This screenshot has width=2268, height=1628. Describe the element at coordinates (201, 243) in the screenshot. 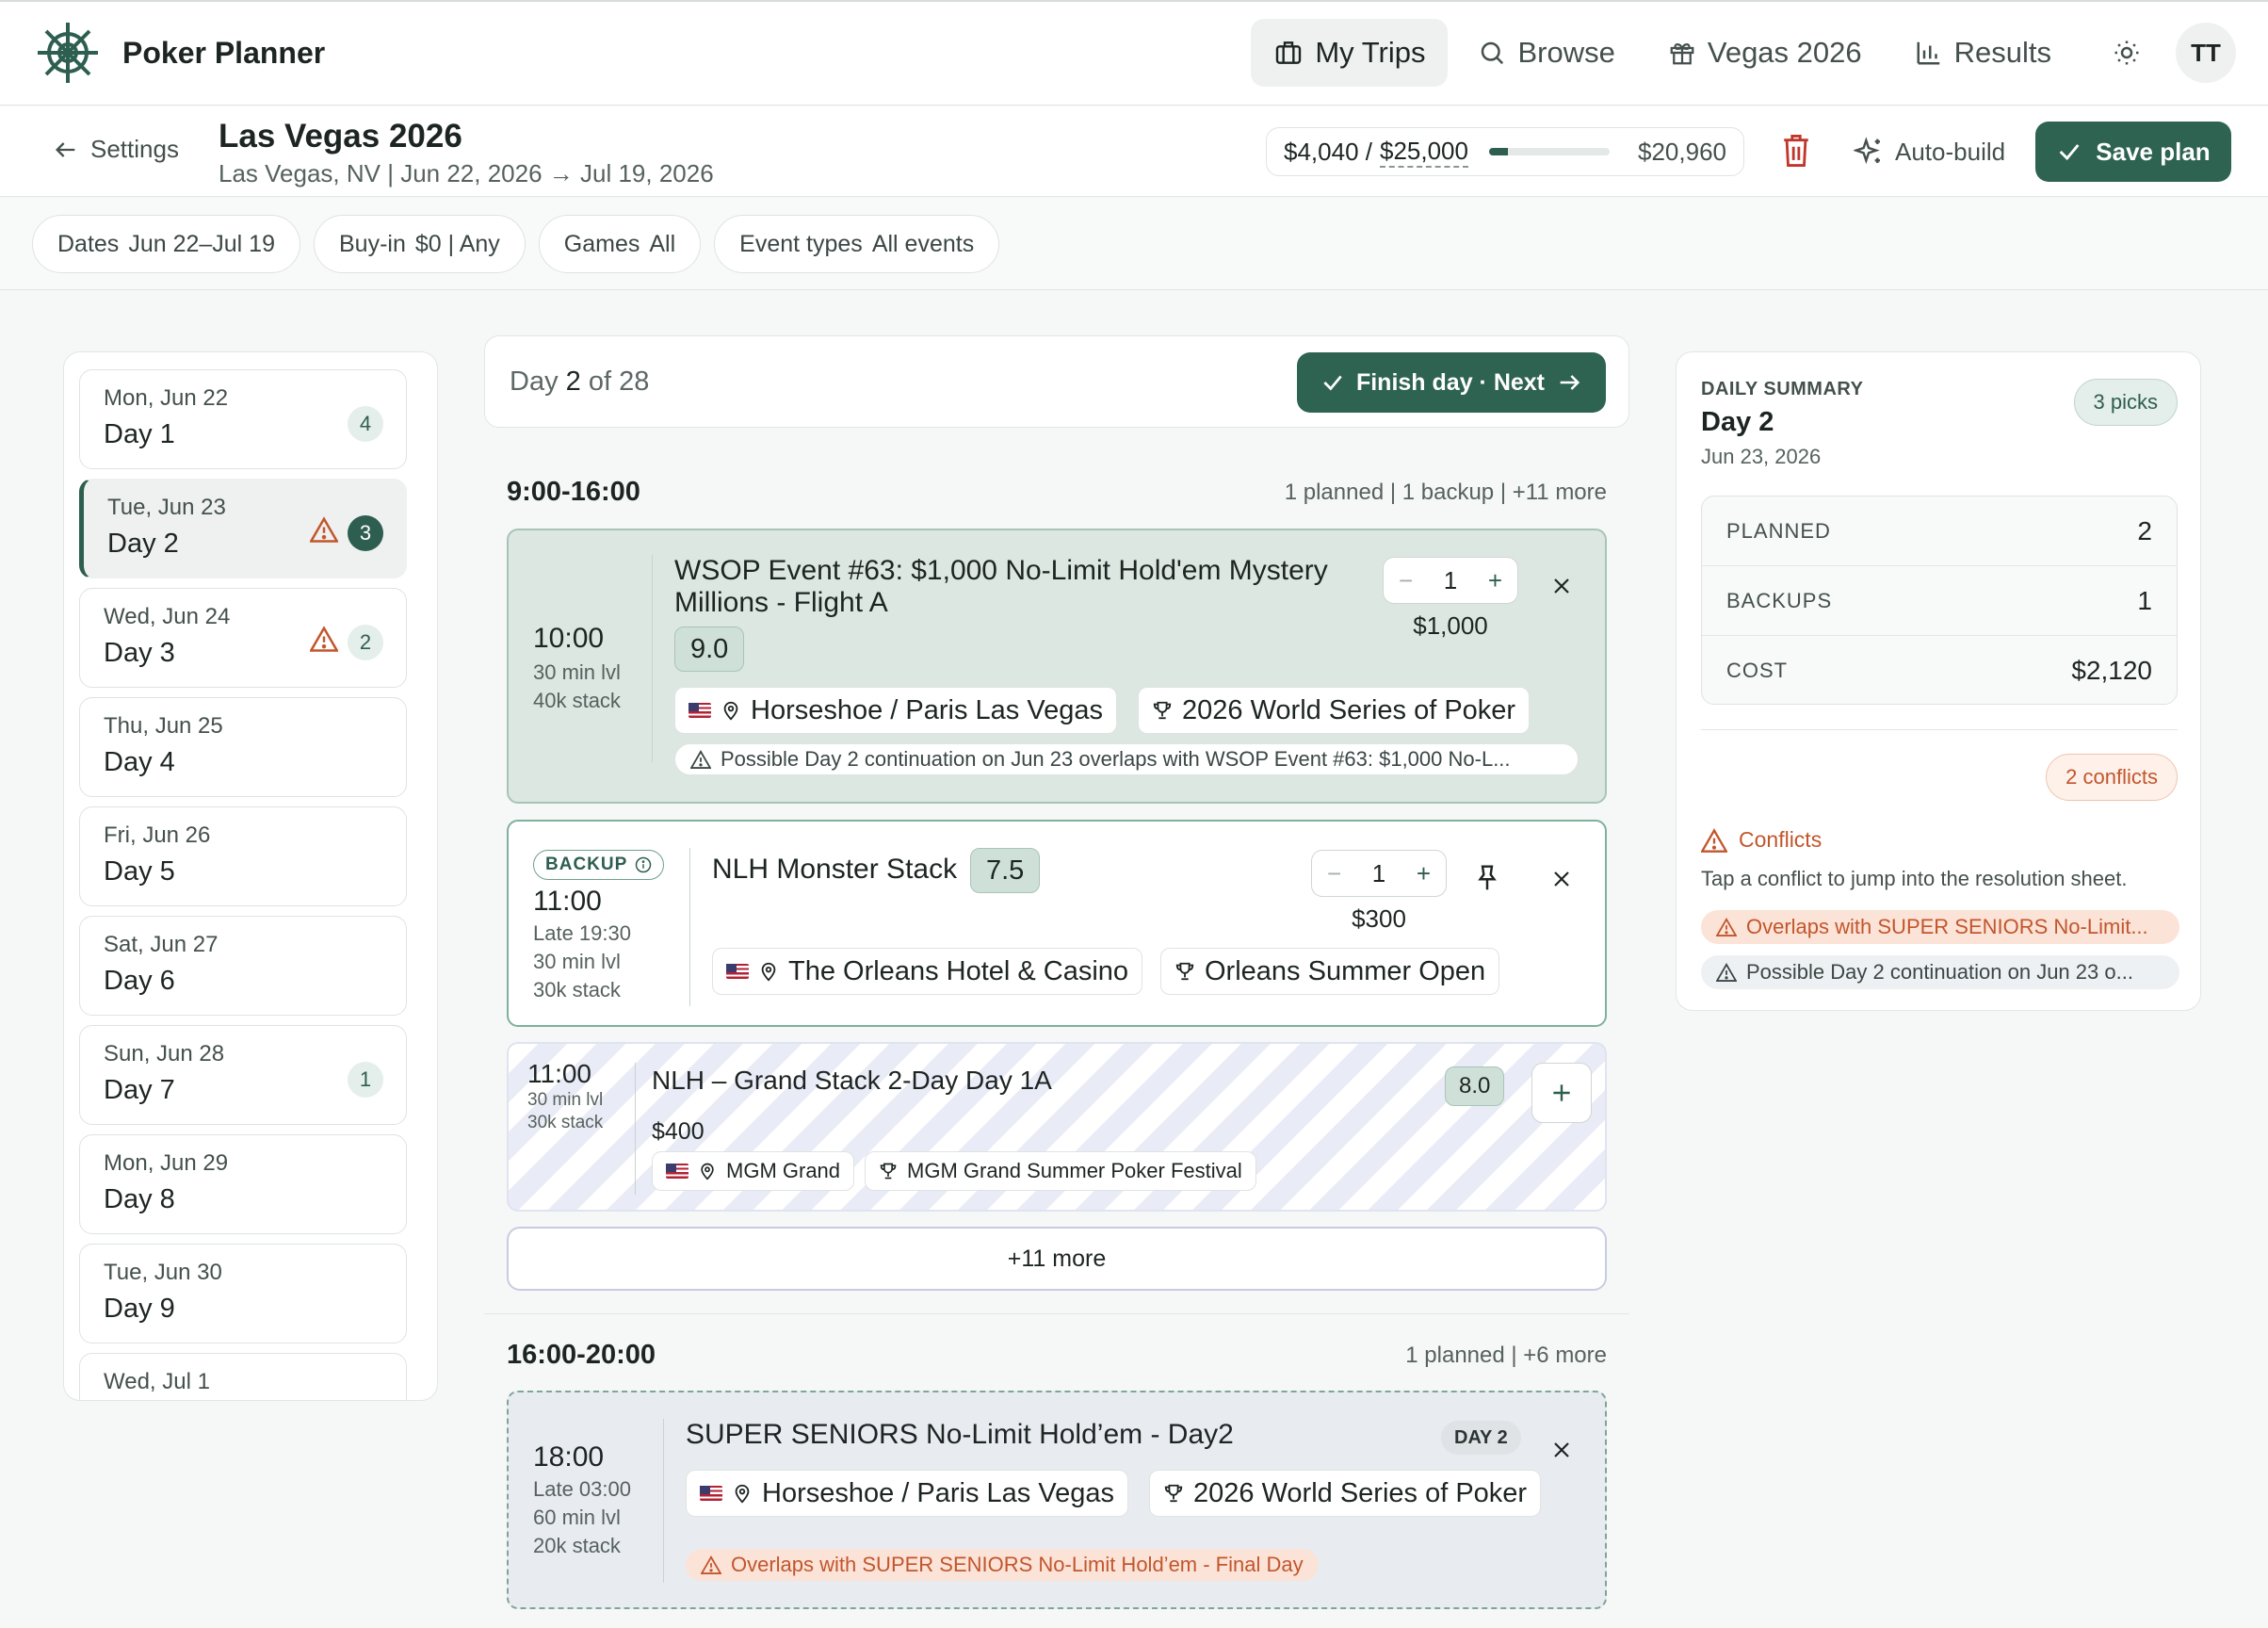

I see `filter-value: Jun 22–Jul 19` at that location.